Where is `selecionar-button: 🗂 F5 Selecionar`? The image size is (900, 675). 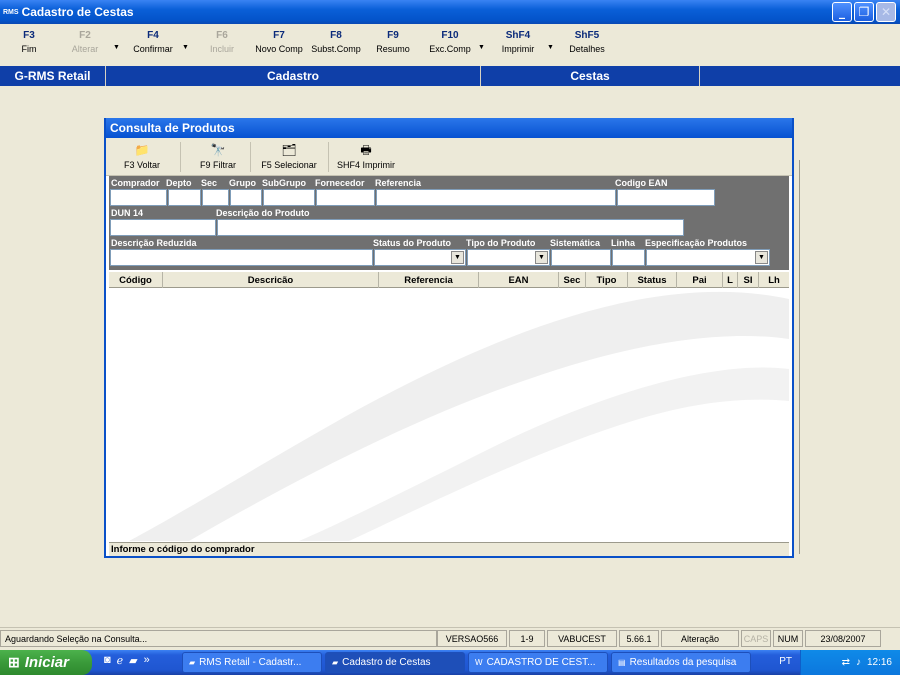
selecionar-button: 🗂 F5 Selecionar is located at coordinates (289, 156).